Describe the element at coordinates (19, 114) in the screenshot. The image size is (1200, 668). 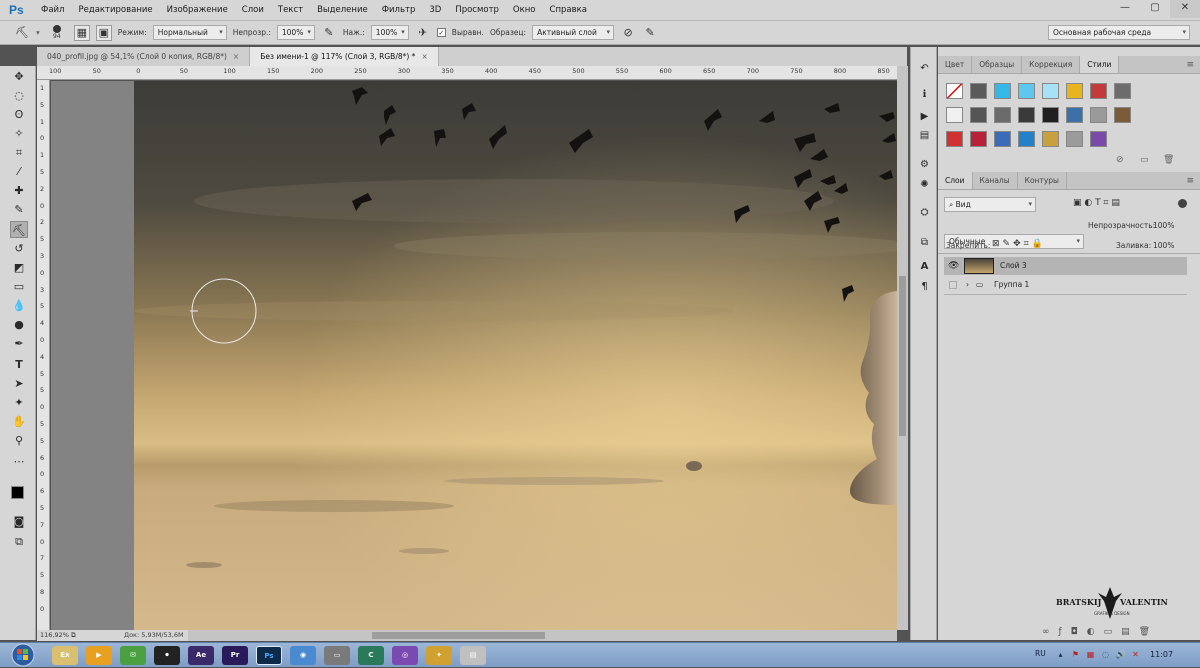
I see `lasso-tool-icon: ʘ` at that location.